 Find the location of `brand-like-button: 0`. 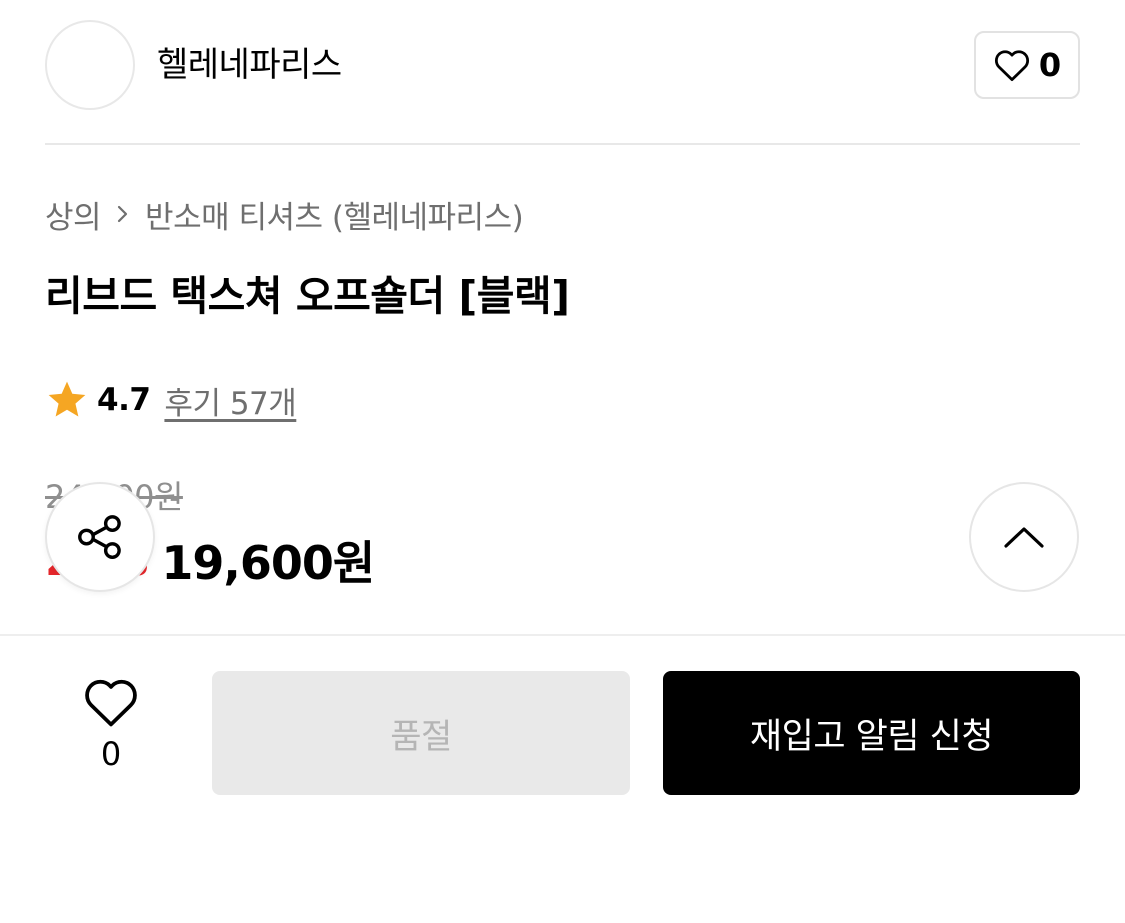

brand-like-button: 0 is located at coordinates (1027, 65).